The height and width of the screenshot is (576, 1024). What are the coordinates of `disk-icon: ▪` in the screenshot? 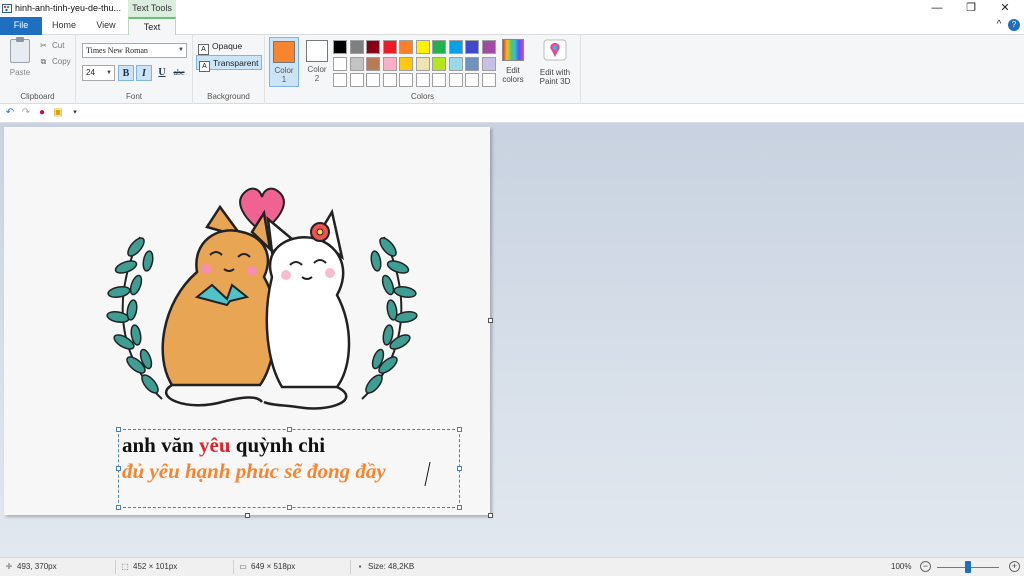 It's located at (360, 566).